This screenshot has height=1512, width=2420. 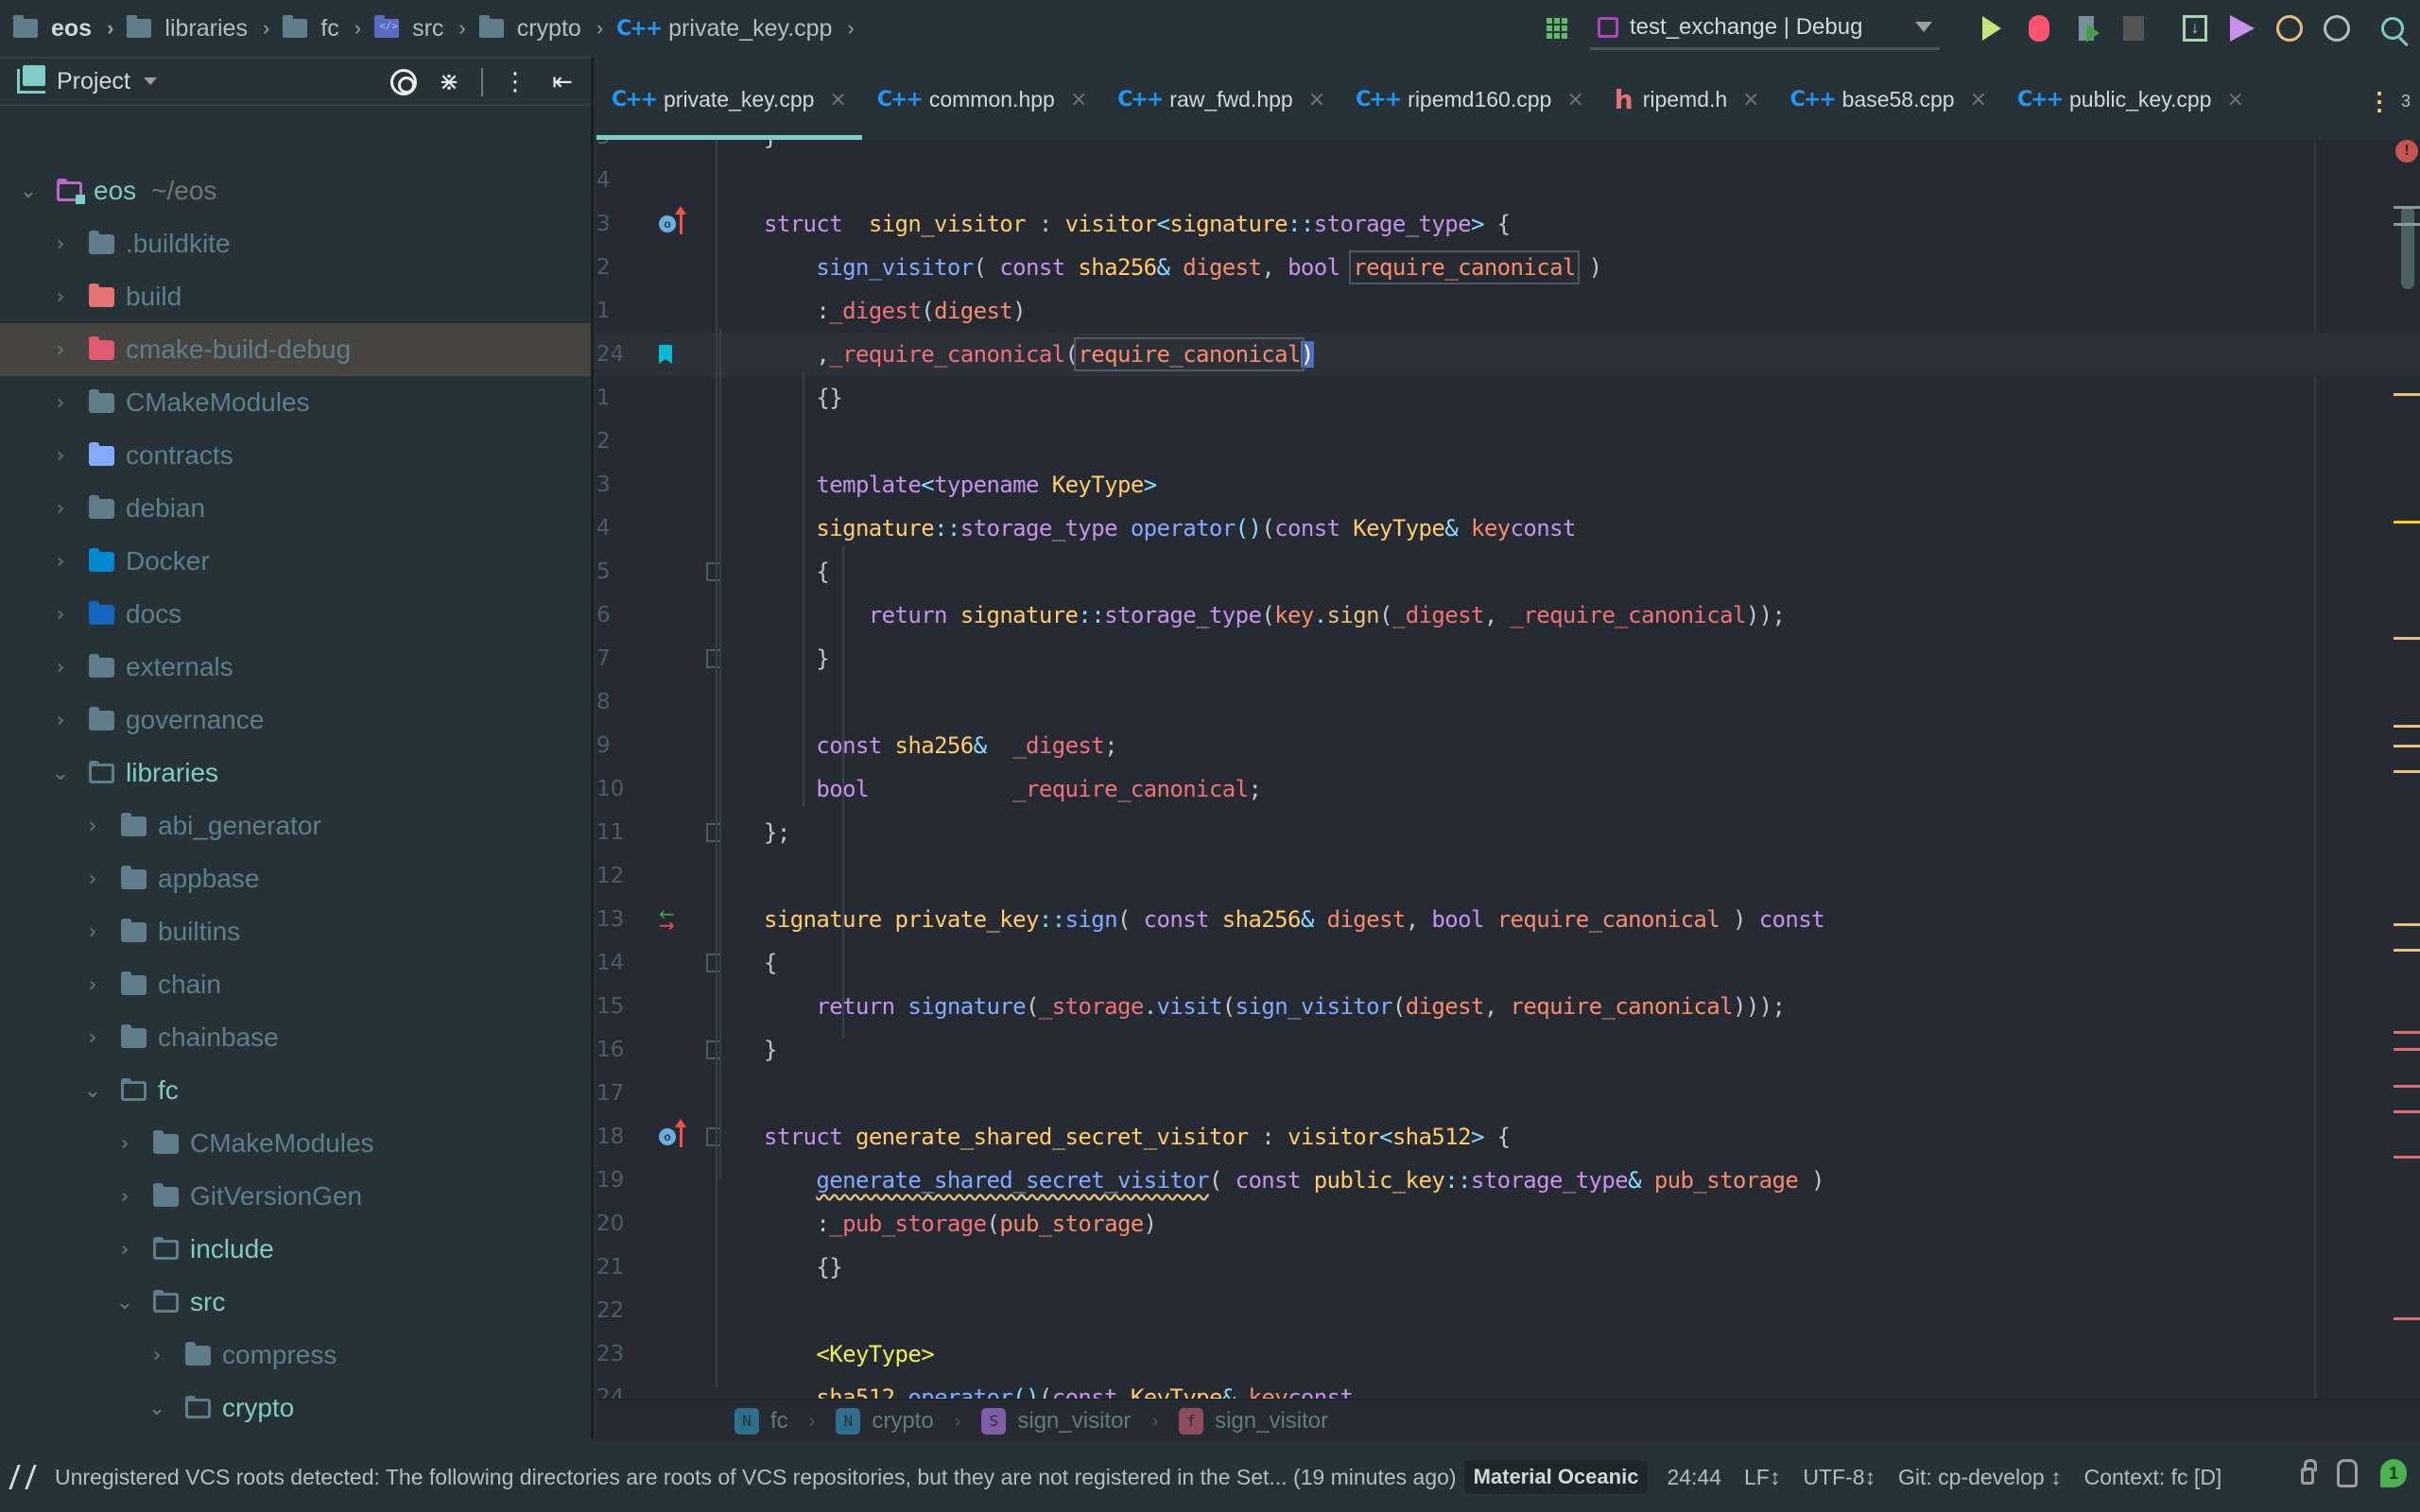 I want to click on theme-switcher: Material Oceanic, so click(x=1556, y=1477).